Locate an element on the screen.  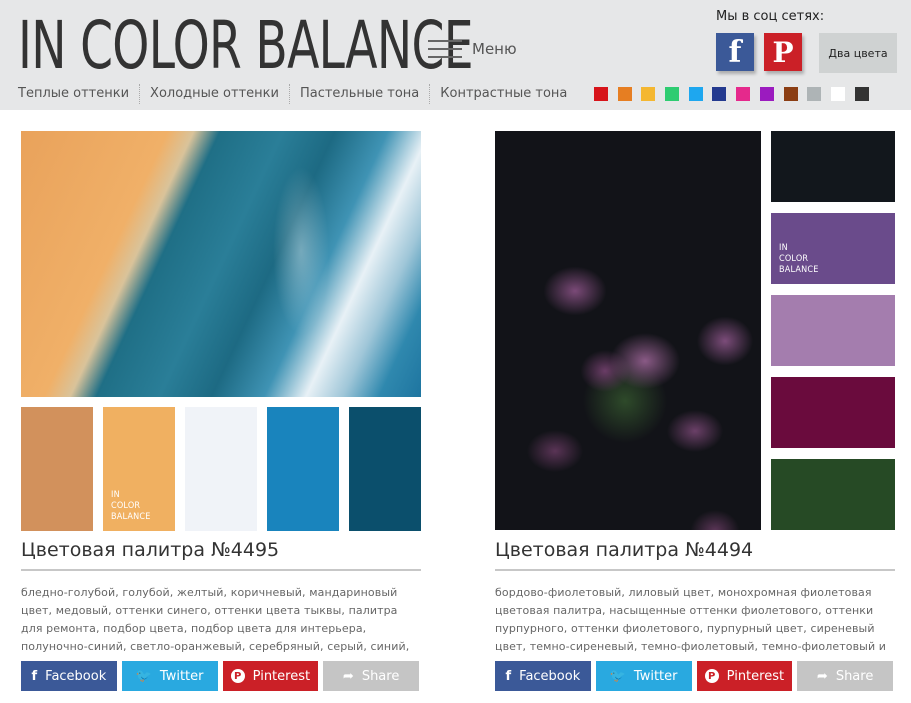
menu-button: Меню is located at coordinates (472, 49).